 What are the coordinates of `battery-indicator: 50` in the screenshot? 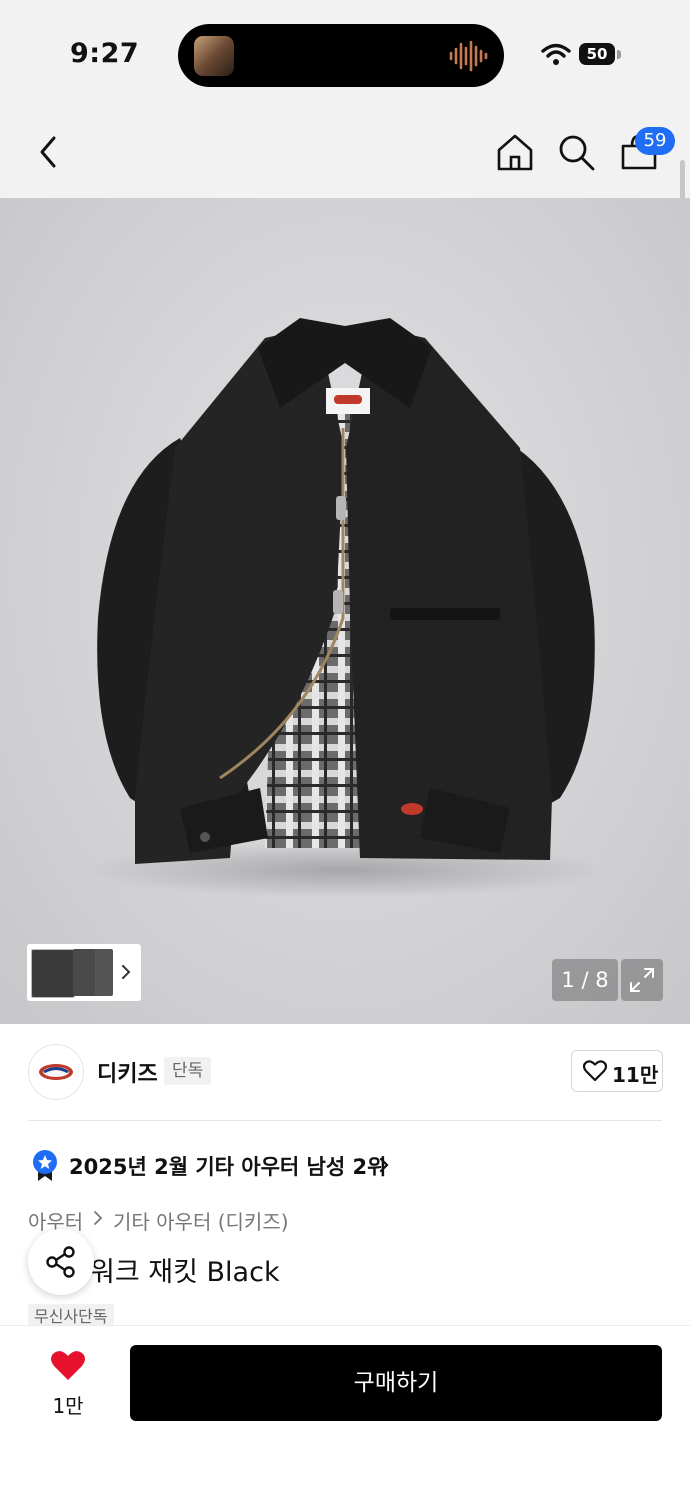 It's located at (597, 54).